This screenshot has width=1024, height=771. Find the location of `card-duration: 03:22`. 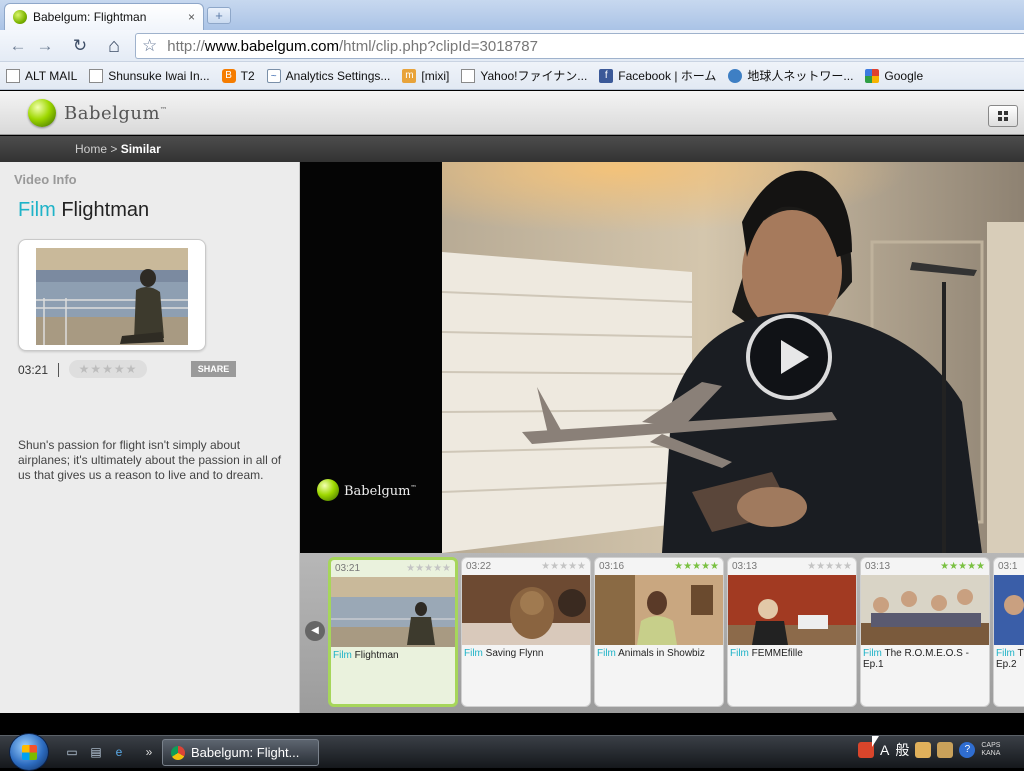

card-duration: 03:22 is located at coordinates (479, 566).